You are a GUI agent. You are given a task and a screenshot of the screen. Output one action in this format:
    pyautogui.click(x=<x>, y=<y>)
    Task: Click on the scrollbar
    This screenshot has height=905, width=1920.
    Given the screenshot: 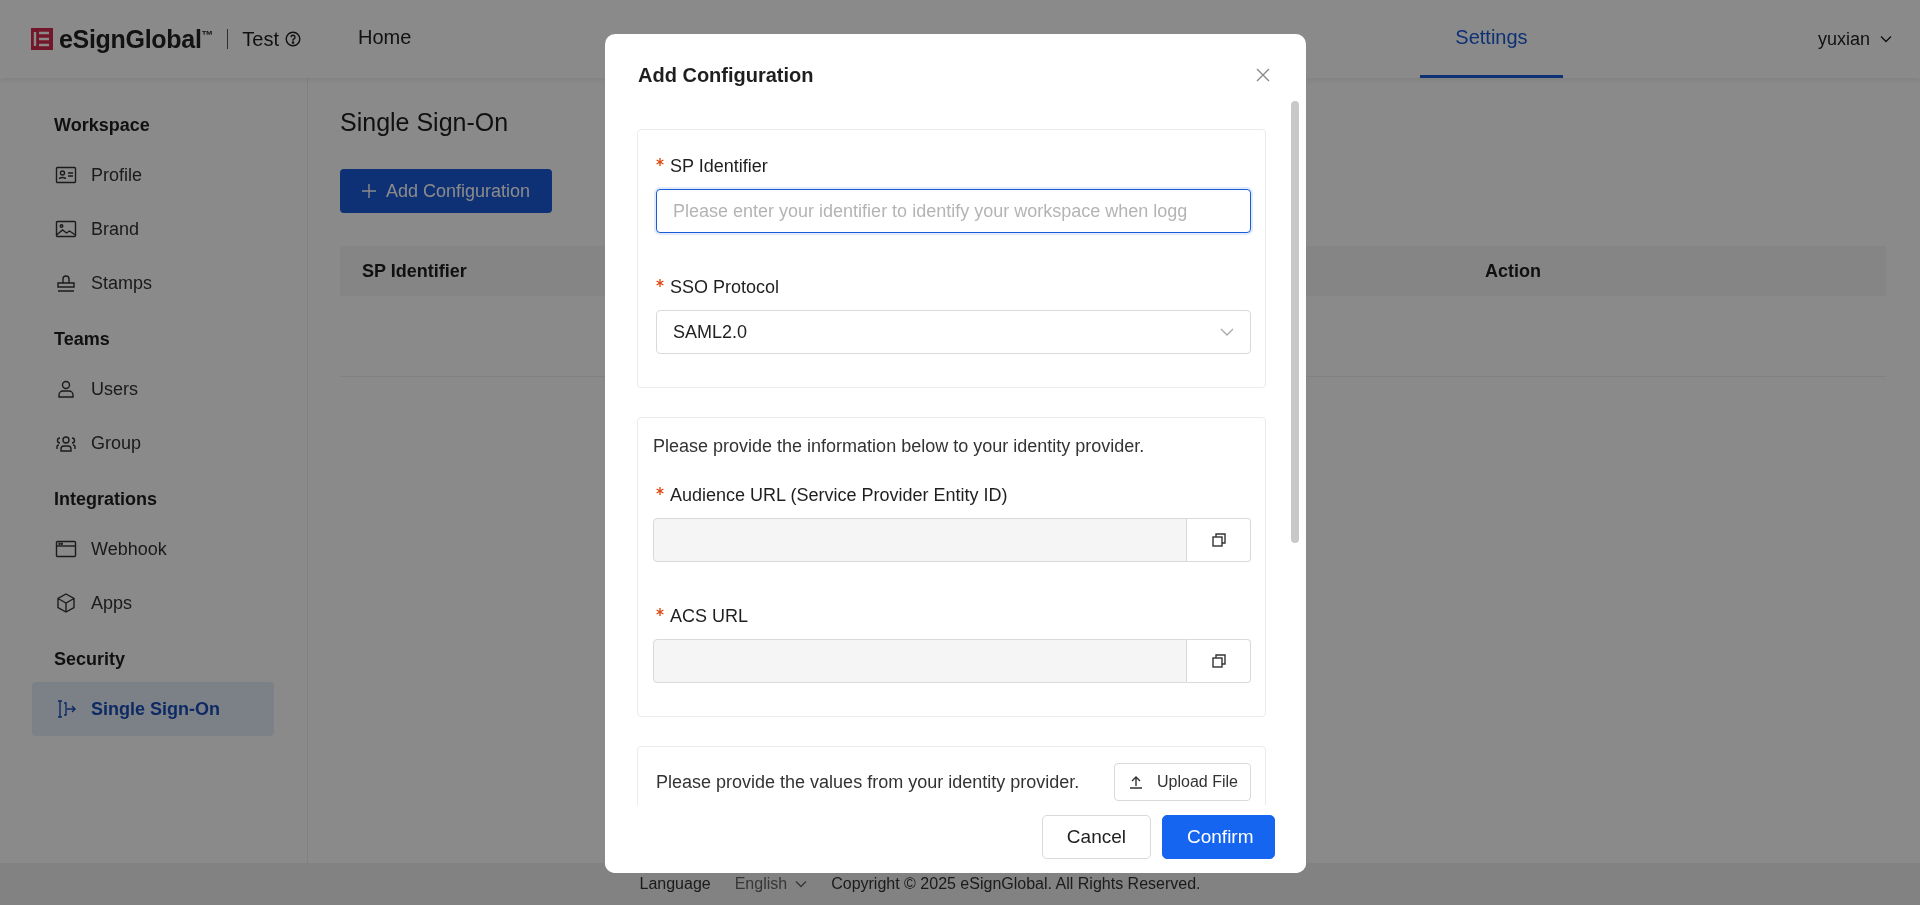 What is the action you would take?
    pyautogui.click(x=1295, y=322)
    